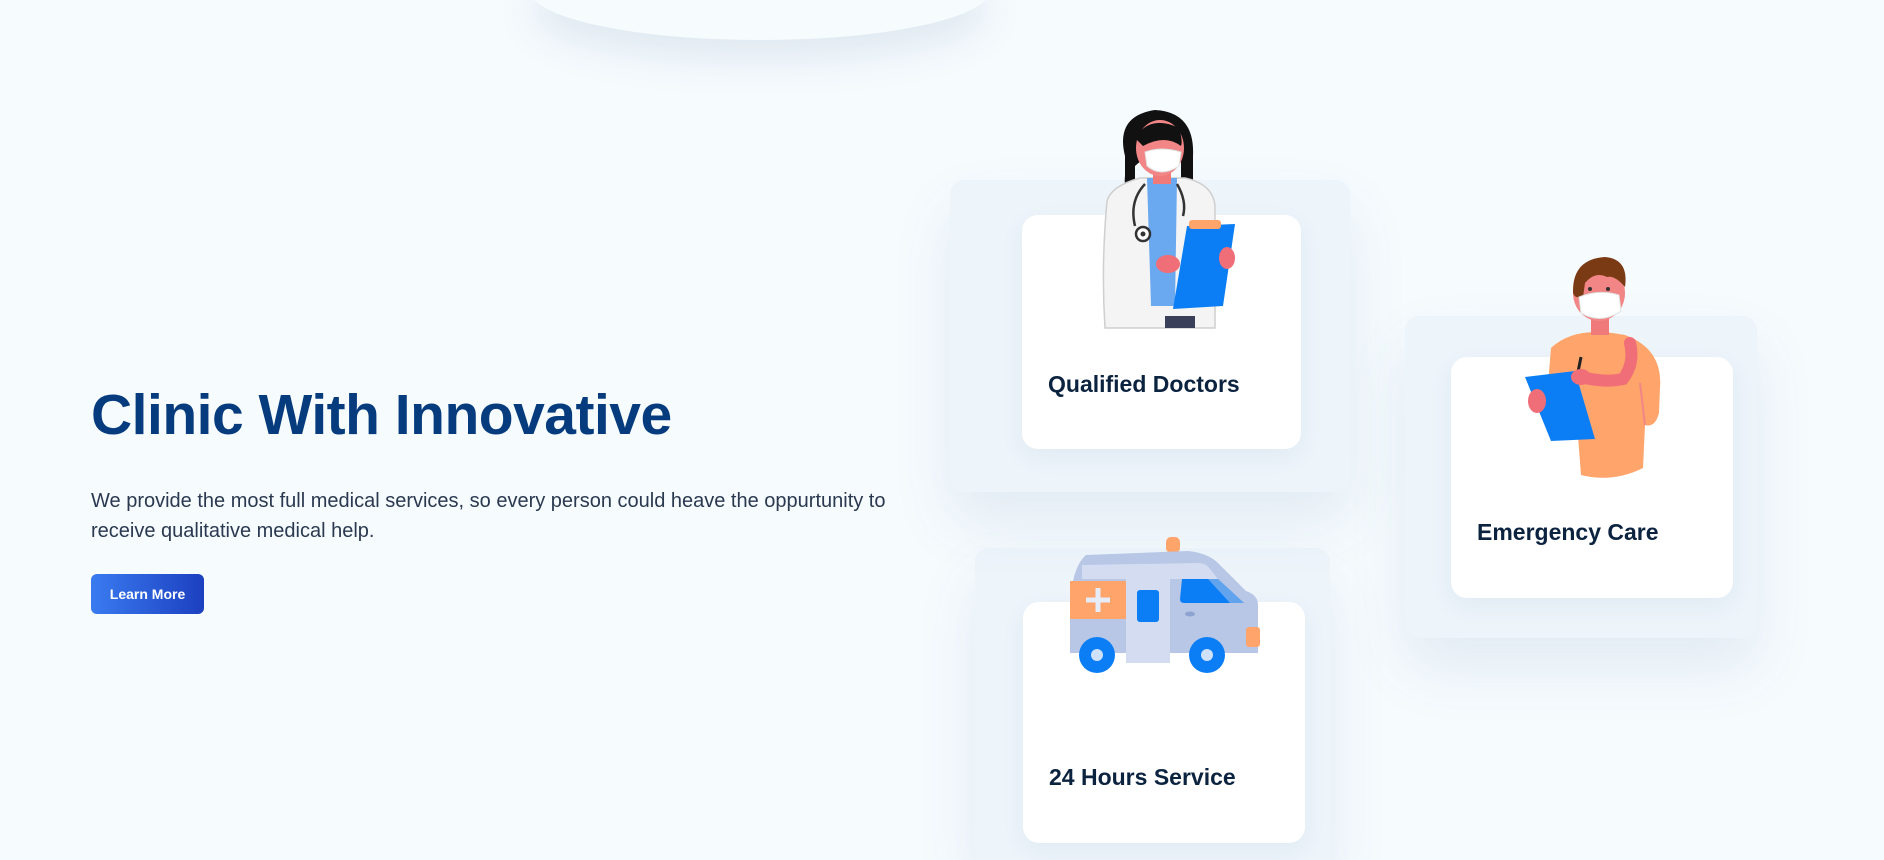  Describe the element at coordinates (1144, 384) in the screenshot. I see `feature-card-label: Qualified Doctors` at that location.